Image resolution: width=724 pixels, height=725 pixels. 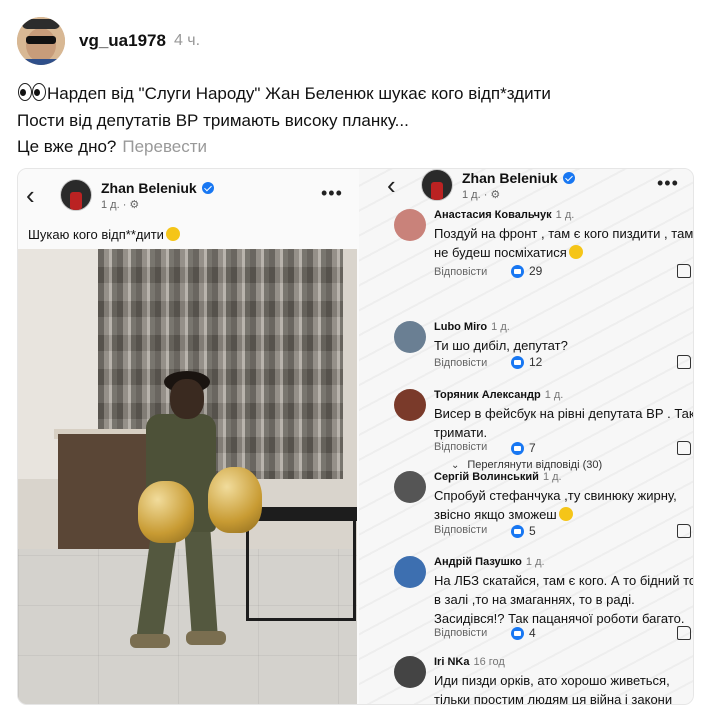 I want to click on like-count: 5, so click(x=523, y=531).